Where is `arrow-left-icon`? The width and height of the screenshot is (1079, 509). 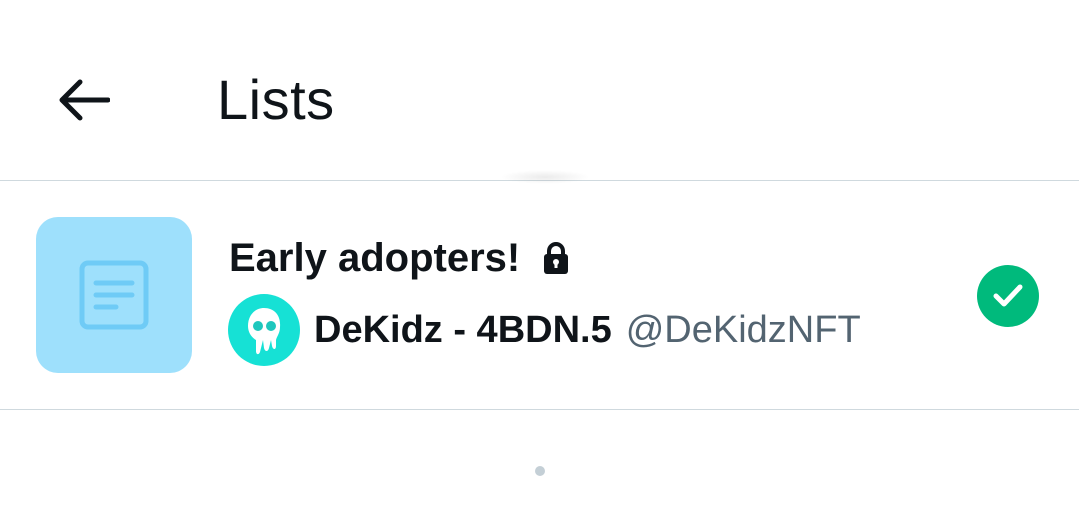
arrow-left-icon is located at coordinates (84, 100).